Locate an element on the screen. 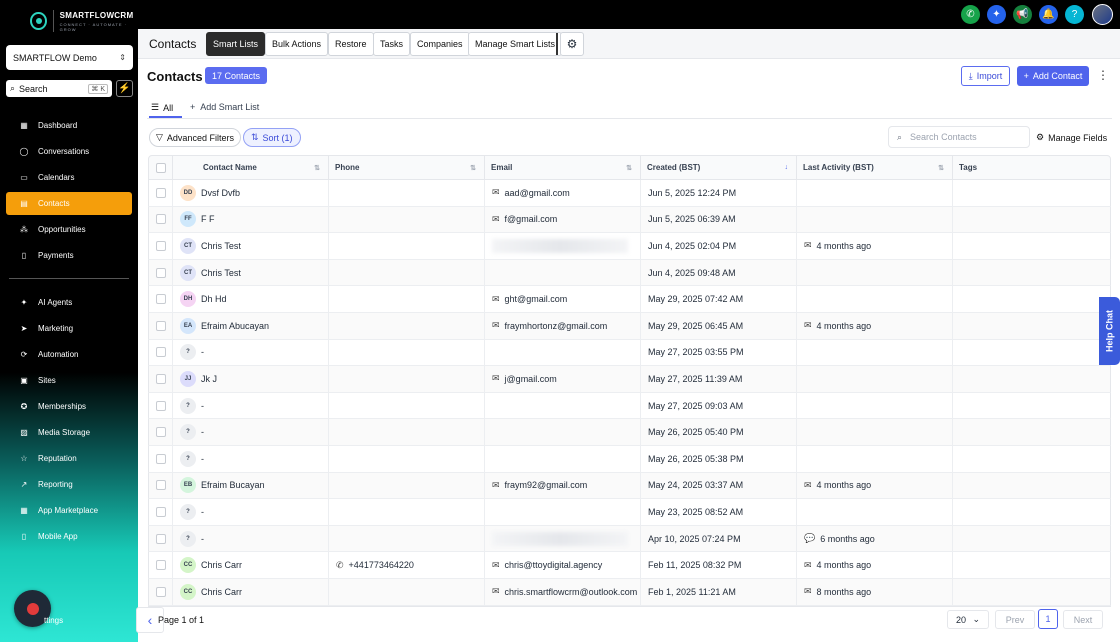  sidebar-item-payments: ▯ Payments is located at coordinates (69, 255).